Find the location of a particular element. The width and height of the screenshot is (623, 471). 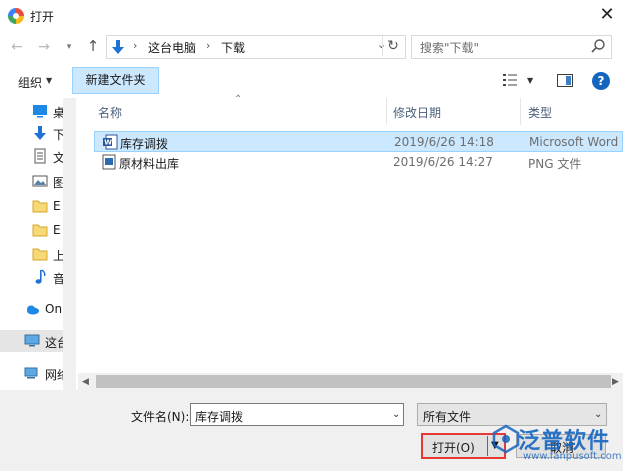

refresh-icon: ↻ is located at coordinates (393, 46).